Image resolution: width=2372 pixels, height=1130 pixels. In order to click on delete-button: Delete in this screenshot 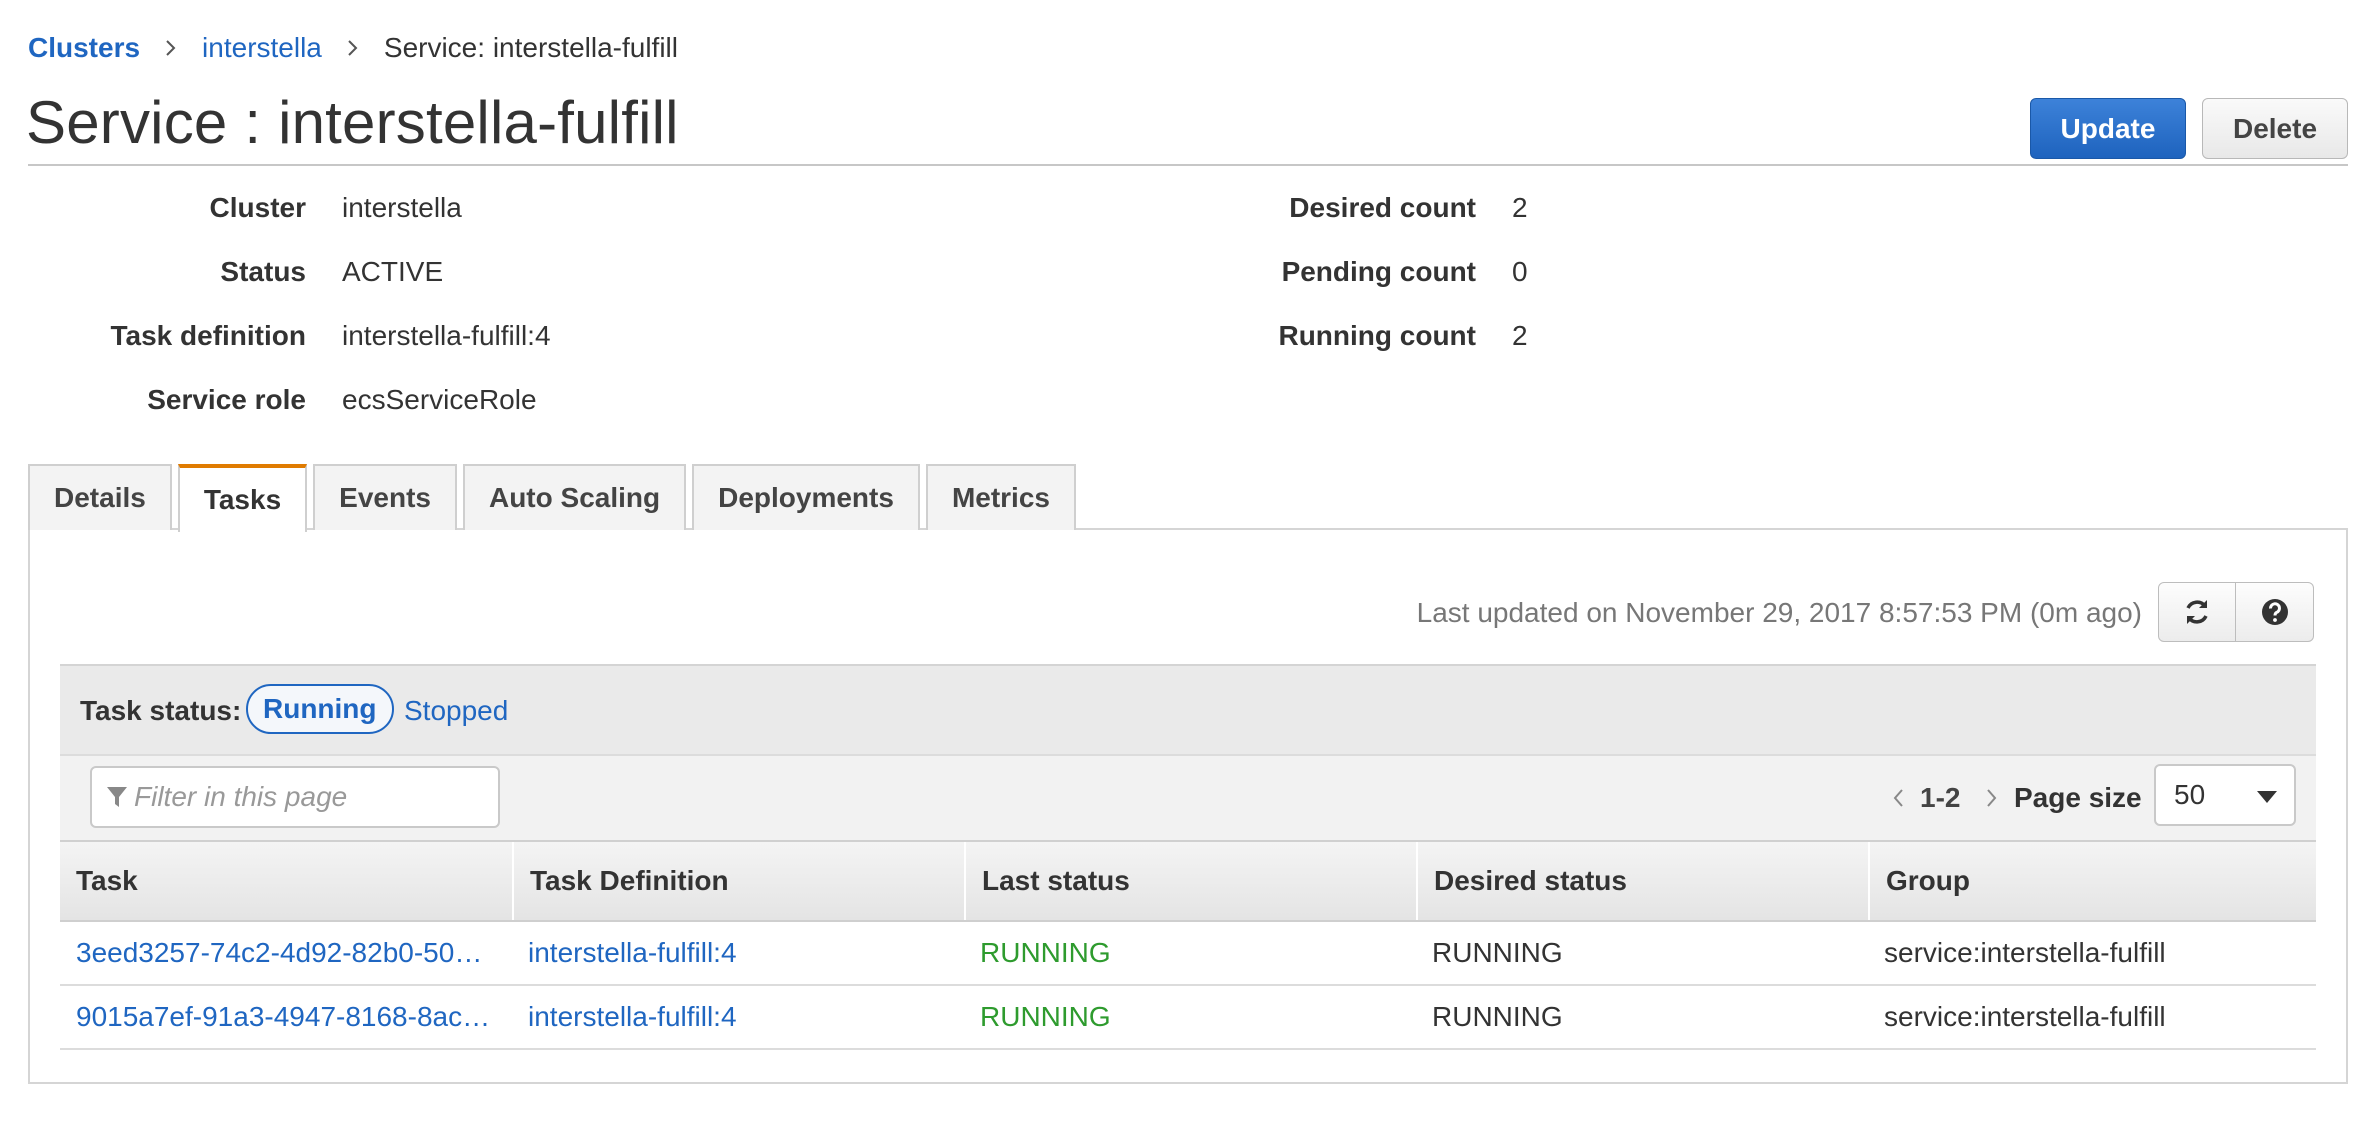, I will do `click(2275, 128)`.